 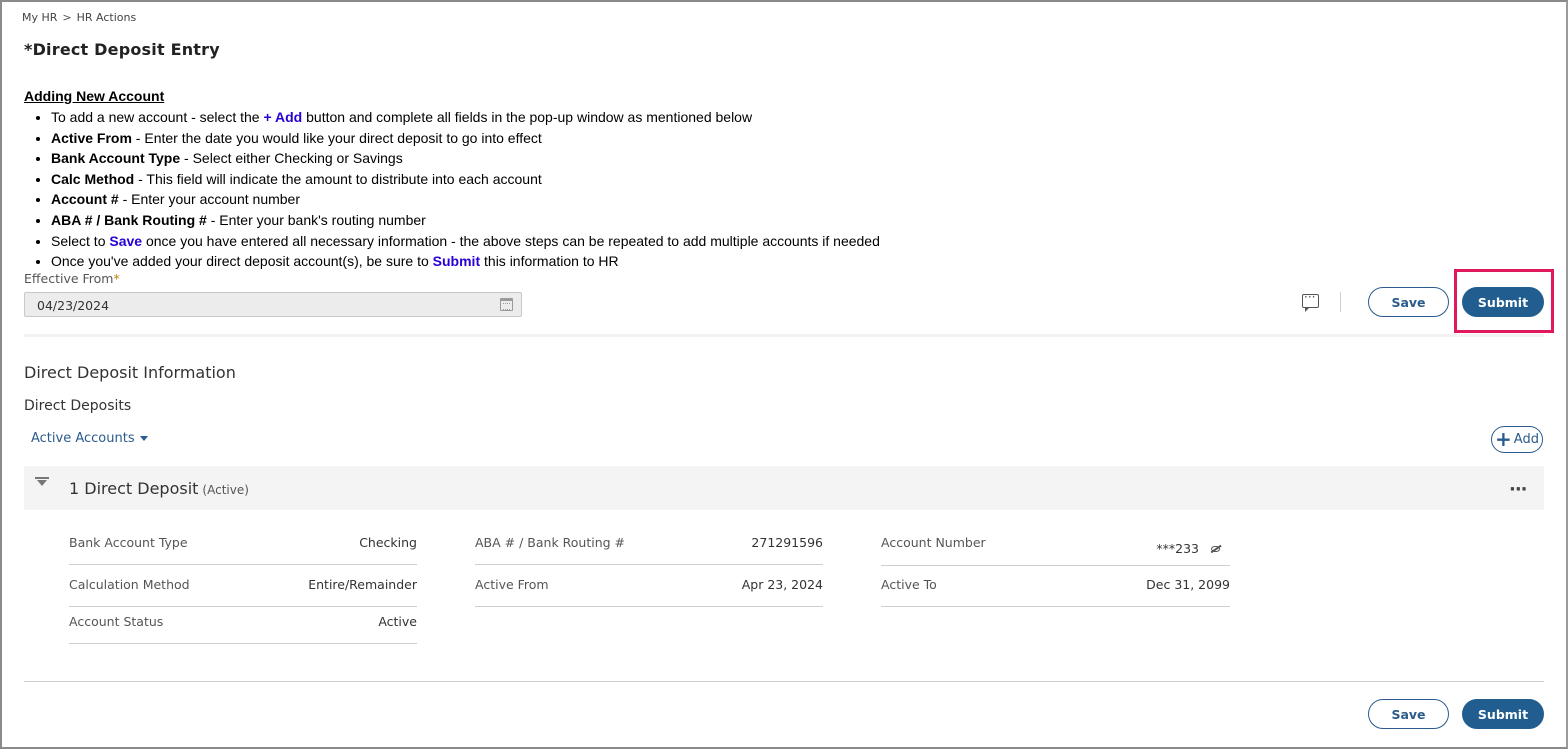 What do you see at coordinates (787, 542) in the screenshot?
I see `field-value: 271291596` at bounding box center [787, 542].